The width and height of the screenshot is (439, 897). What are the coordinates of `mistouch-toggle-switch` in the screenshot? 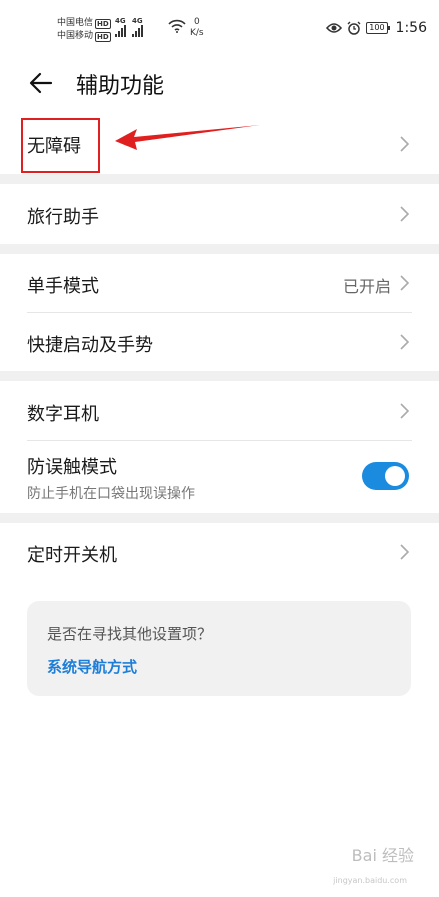 It's located at (385, 476).